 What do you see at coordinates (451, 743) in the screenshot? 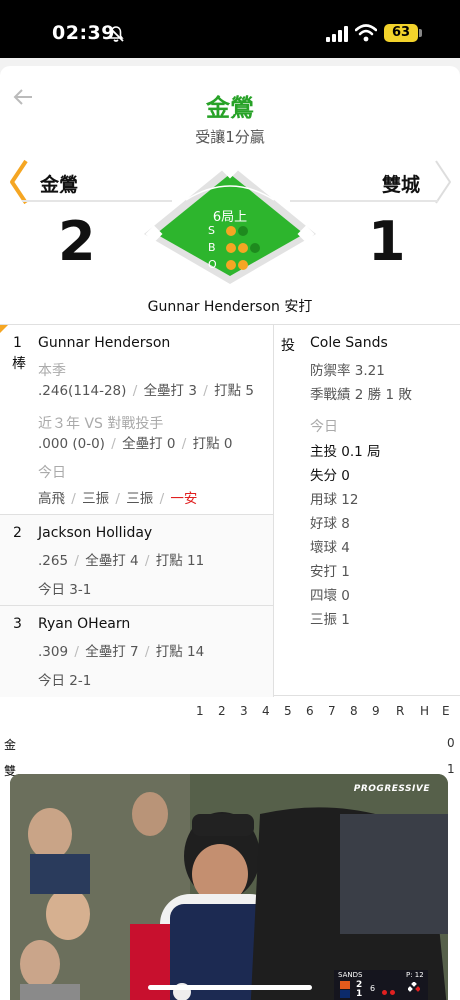
I see `linescore-cell: 0` at bounding box center [451, 743].